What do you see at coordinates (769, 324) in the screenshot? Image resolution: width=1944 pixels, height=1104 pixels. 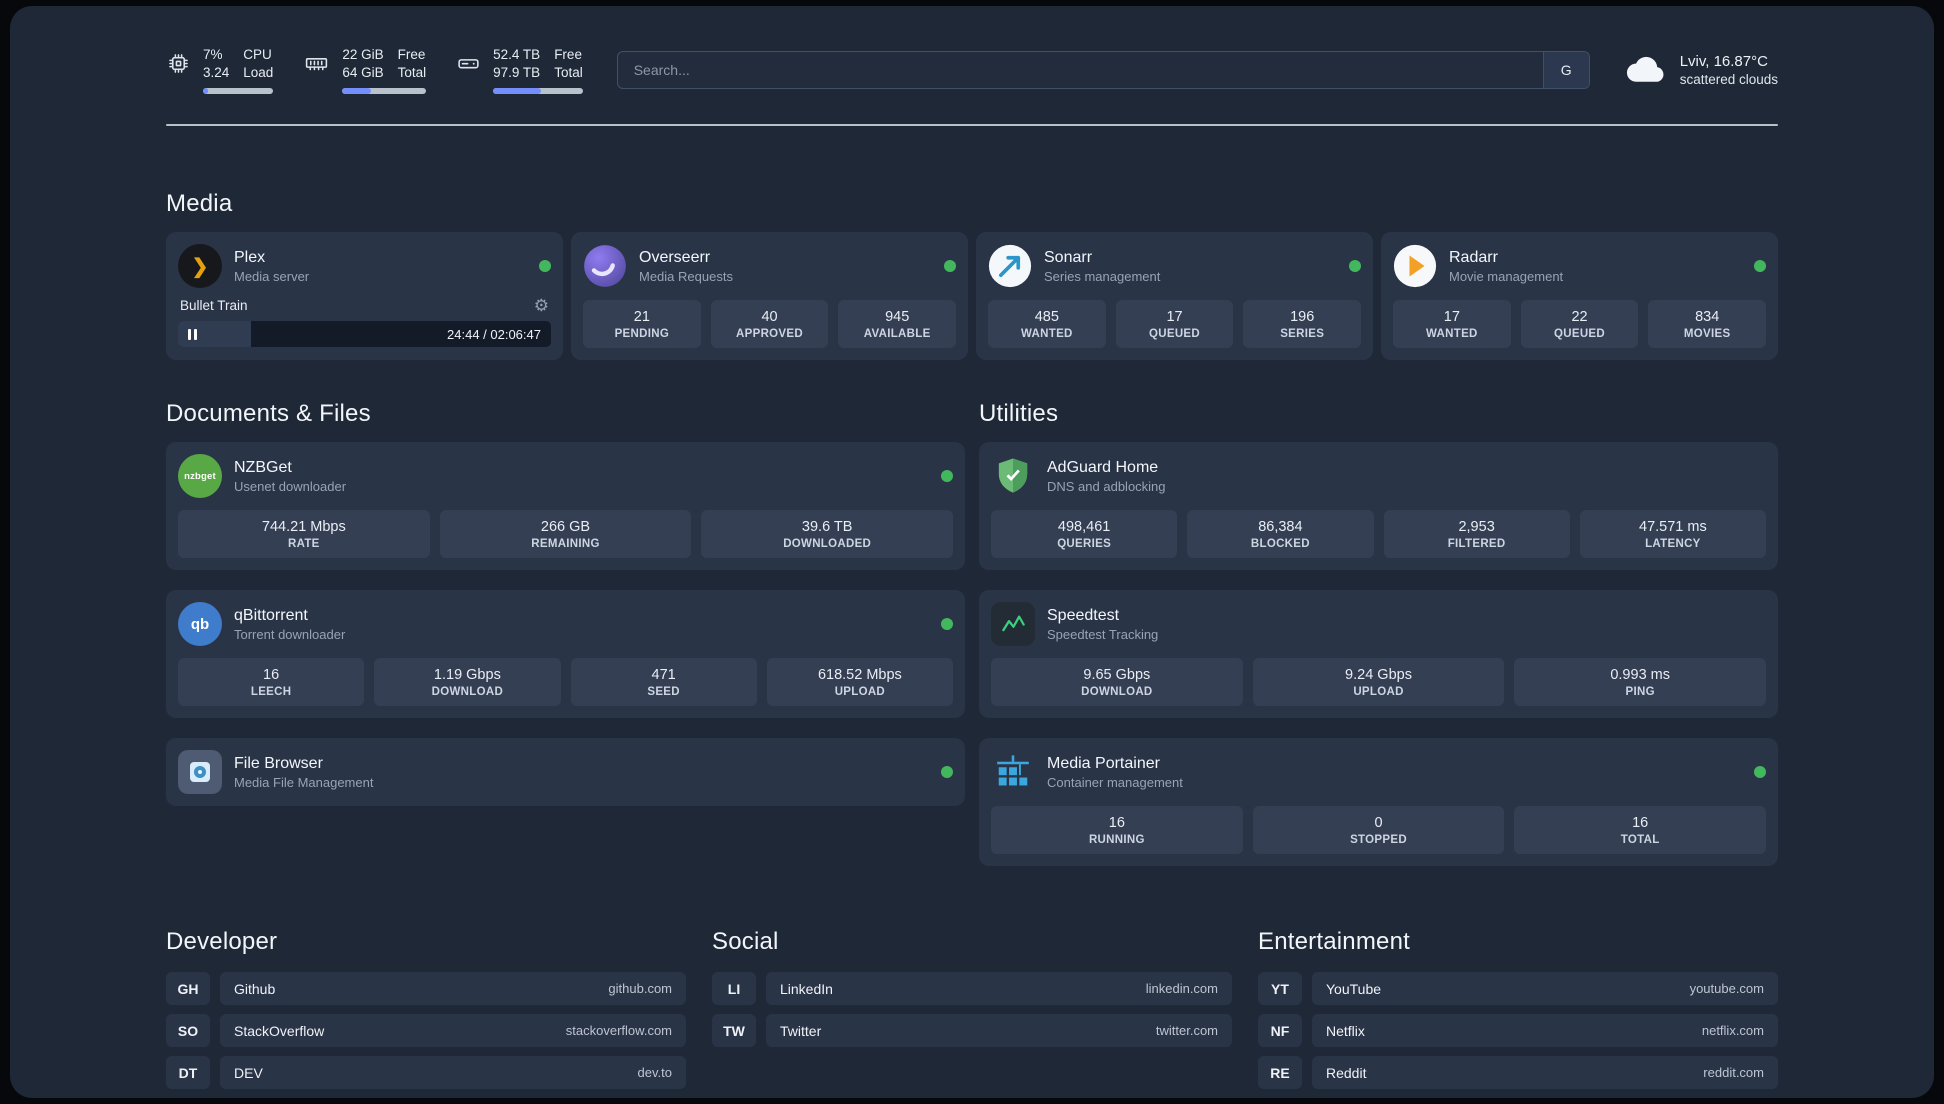 I see `stat-approved: 40 APPROVED` at bounding box center [769, 324].